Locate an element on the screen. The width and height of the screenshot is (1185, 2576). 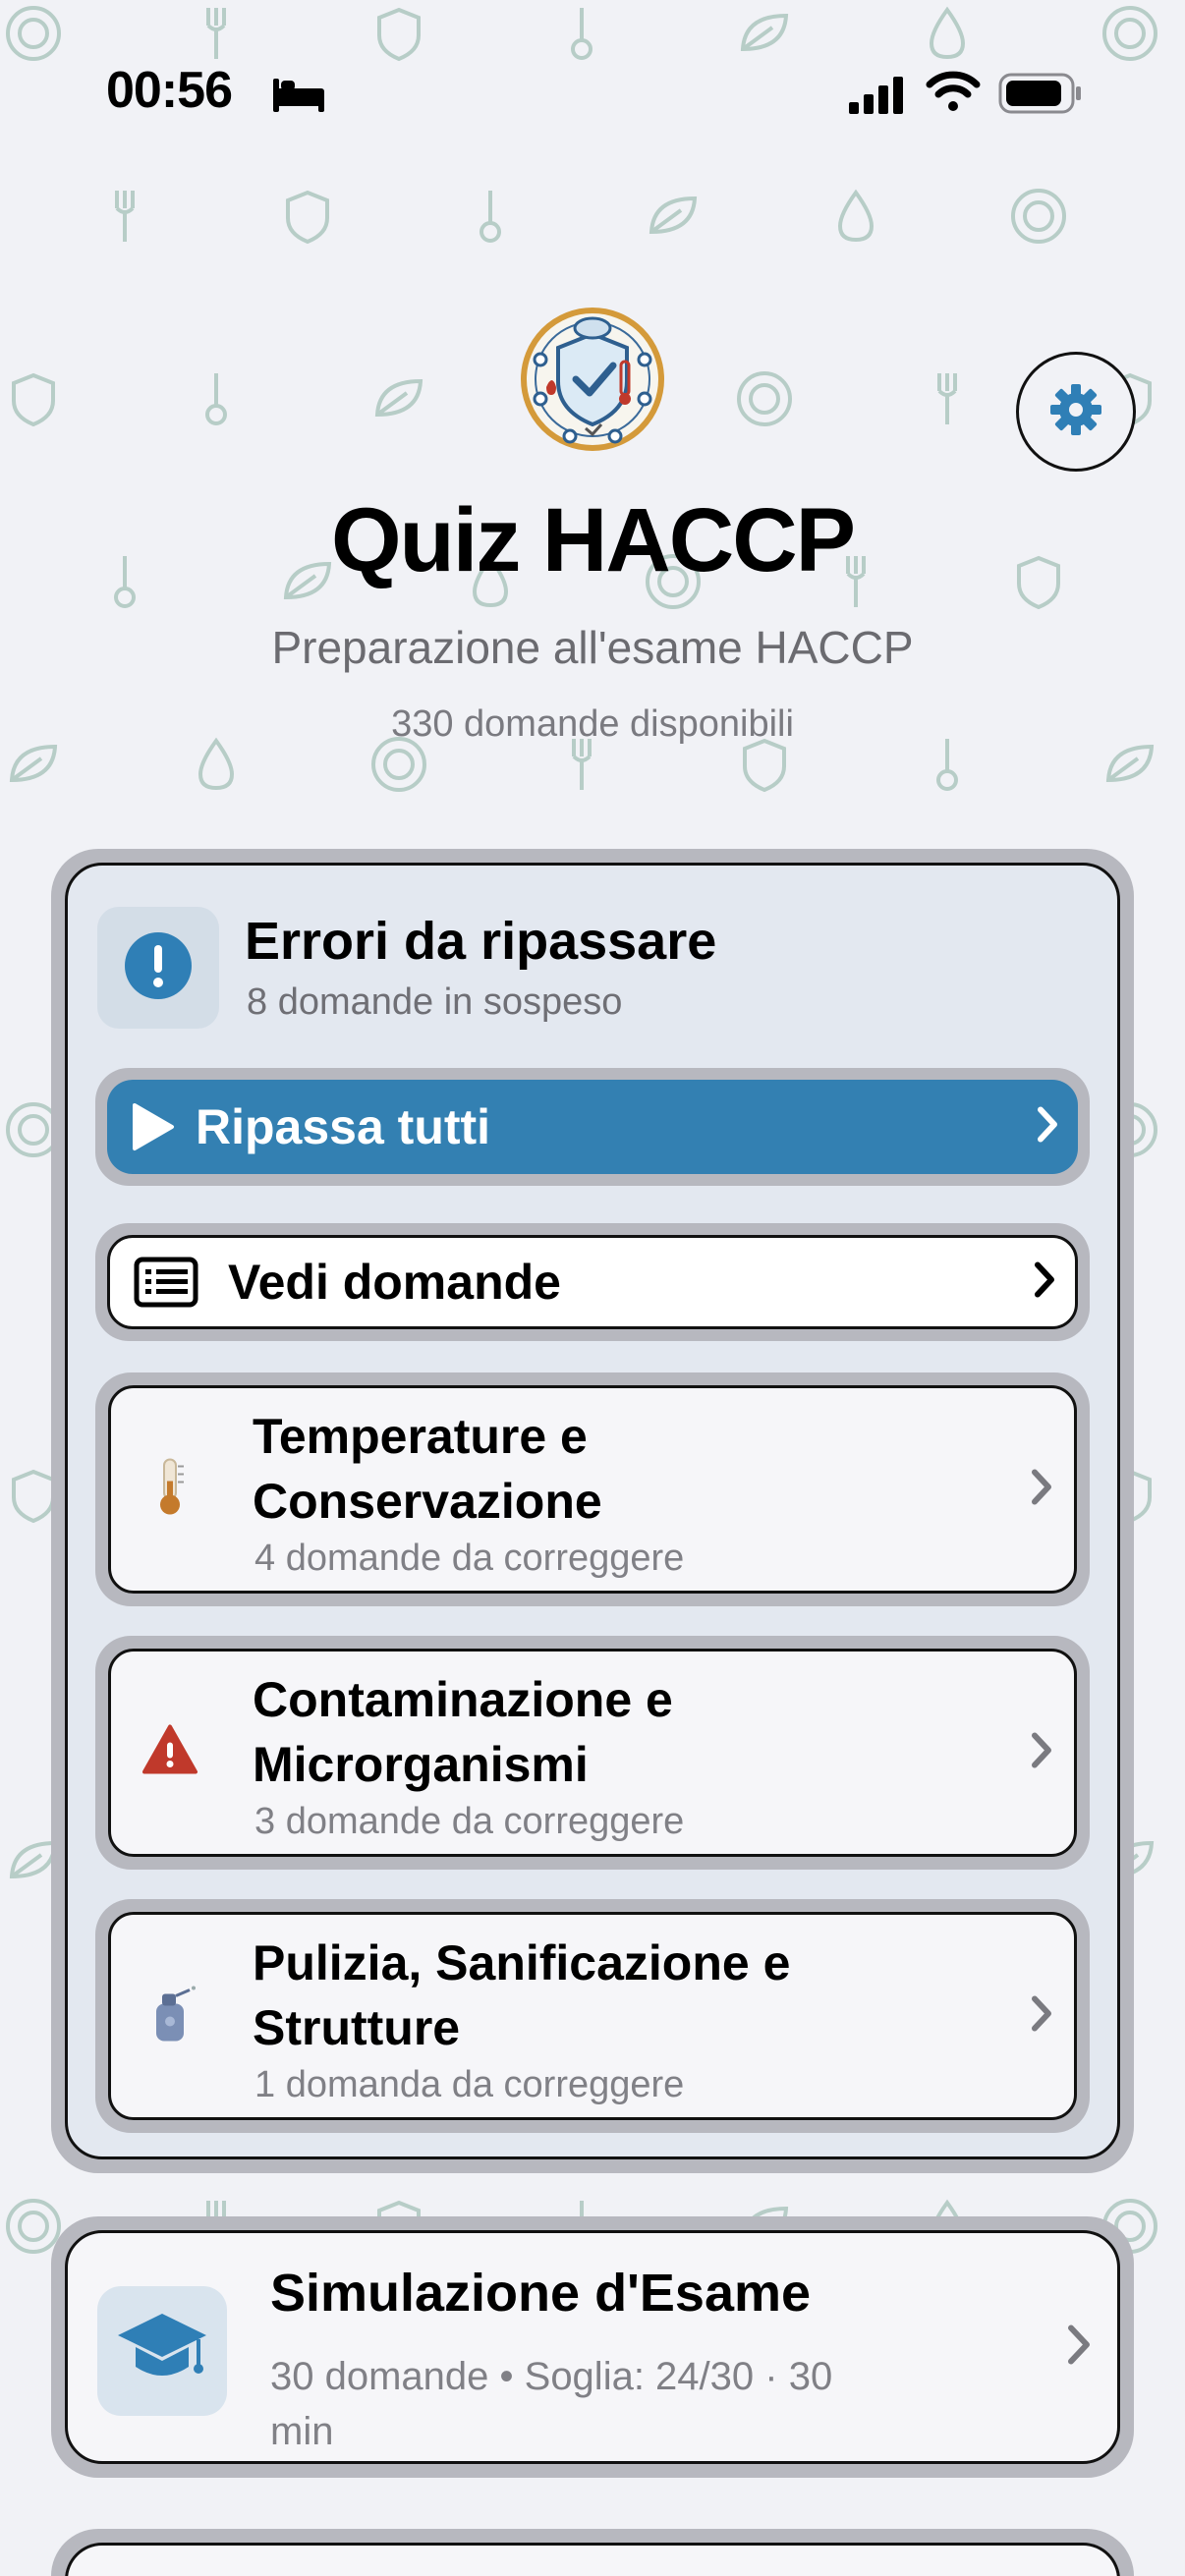
list-icon is located at coordinates (166, 1282).